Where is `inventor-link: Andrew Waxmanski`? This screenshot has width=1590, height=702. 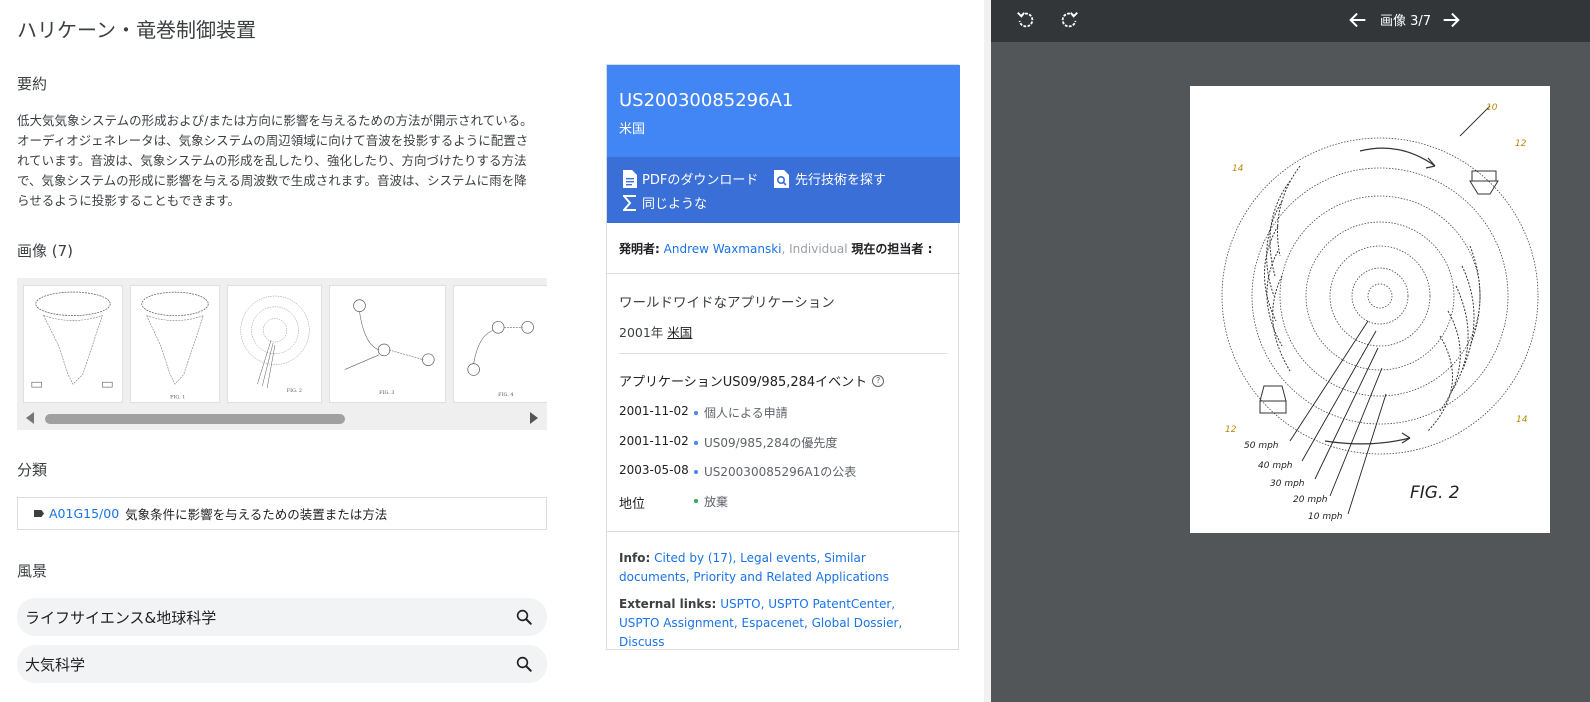
inventor-link: Andrew Waxmanski is located at coordinates (723, 249).